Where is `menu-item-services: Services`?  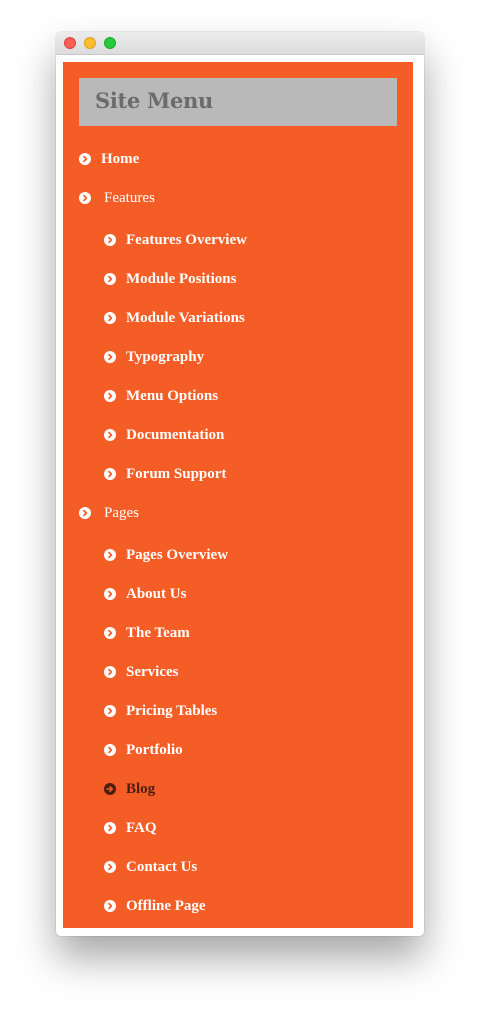
menu-item-services: Services is located at coordinates (141, 672).